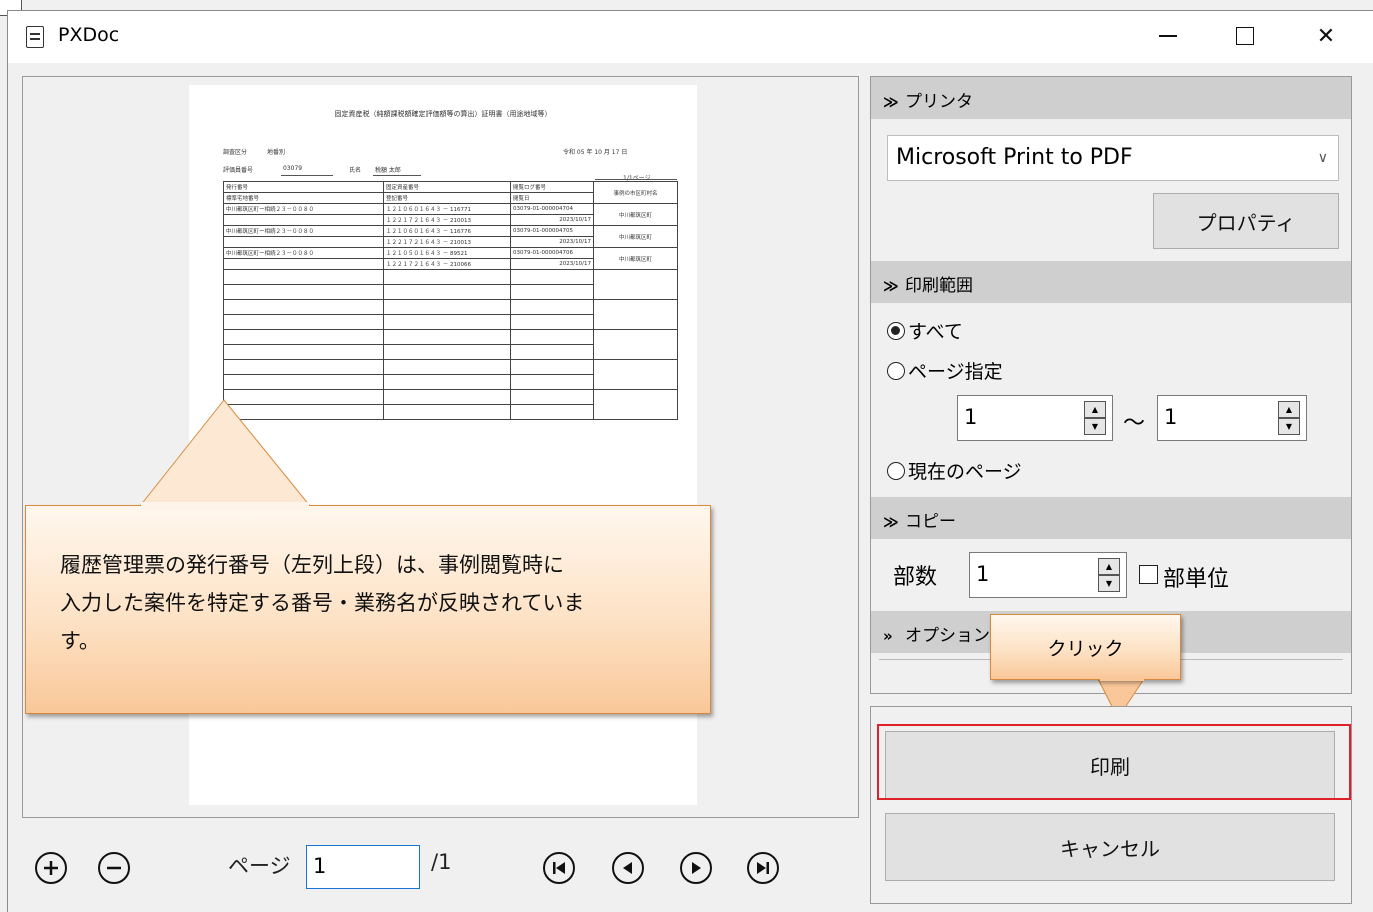 The width and height of the screenshot is (1373, 912). I want to click on window-title: PXDoc, so click(89, 35).